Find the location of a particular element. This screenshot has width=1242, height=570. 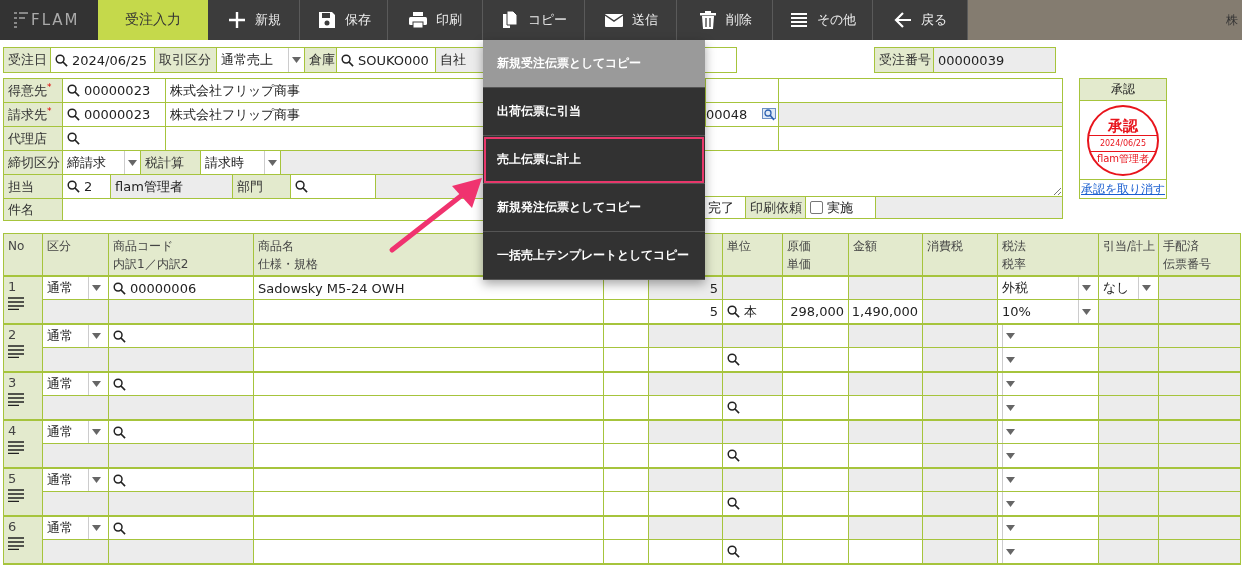

column-header: 手配済 伝票番号 is located at coordinates (1200, 254).